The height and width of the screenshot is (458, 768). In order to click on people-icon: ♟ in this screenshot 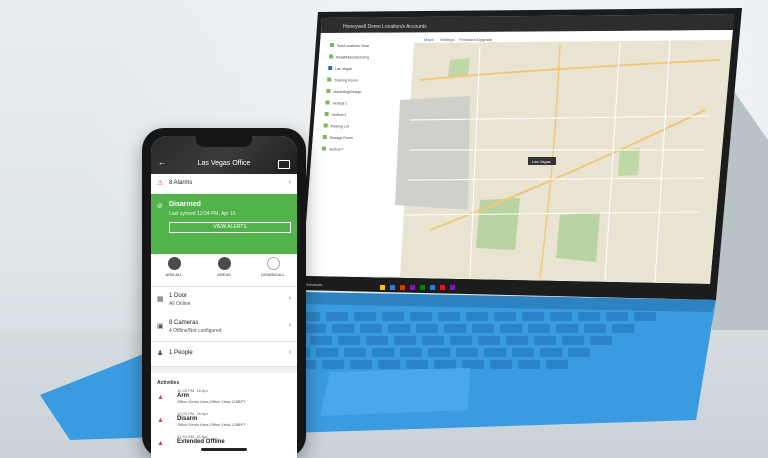, I will do `click(160, 353)`.